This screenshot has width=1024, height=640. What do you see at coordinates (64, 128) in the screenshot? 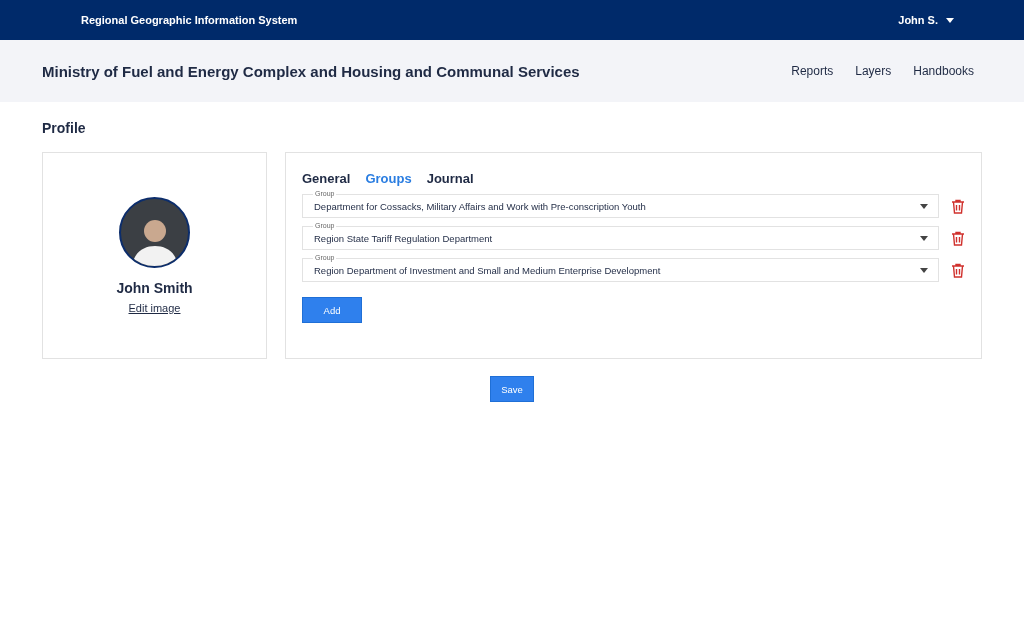
I see `page-title: Profile` at bounding box center [64, 128].